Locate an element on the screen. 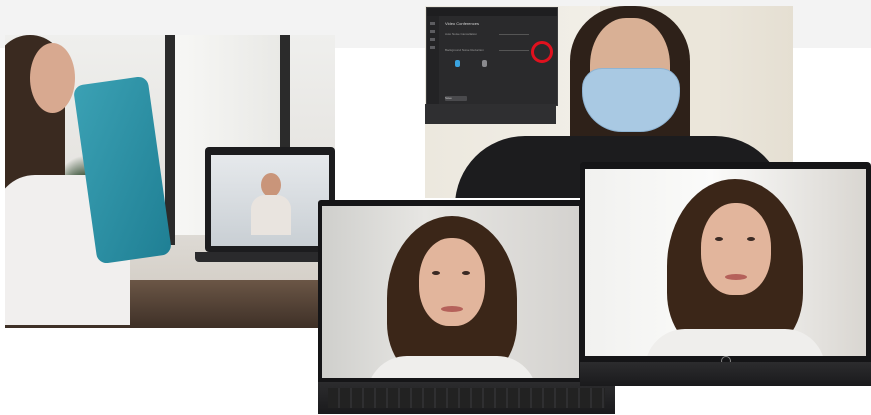 The width and height of the screenshot is (871, 415). laptop-base is located at coordinates (265, 257).